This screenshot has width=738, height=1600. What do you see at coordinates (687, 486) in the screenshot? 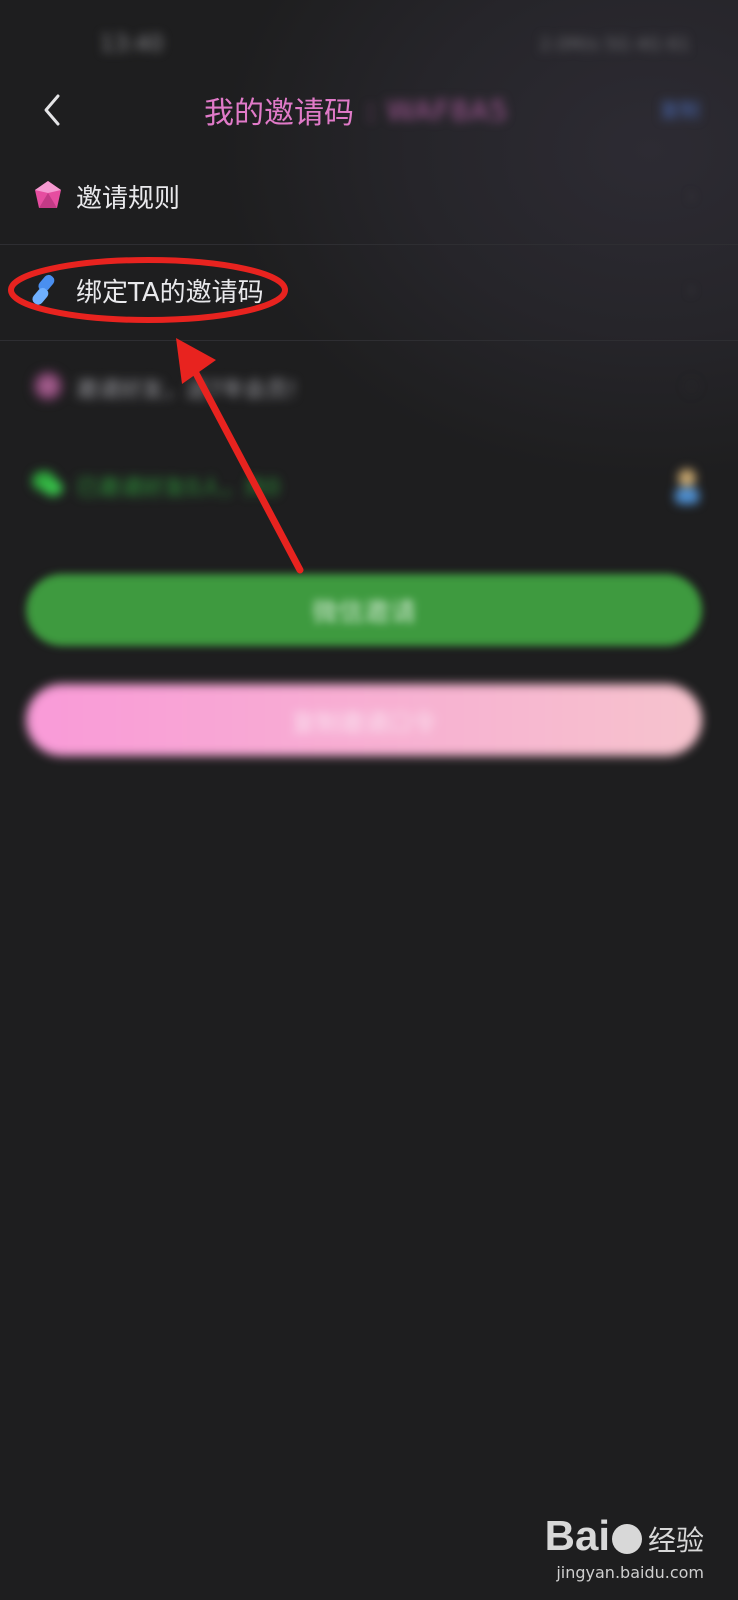
I see `avatar-icon` at bounding box center [687, 486].